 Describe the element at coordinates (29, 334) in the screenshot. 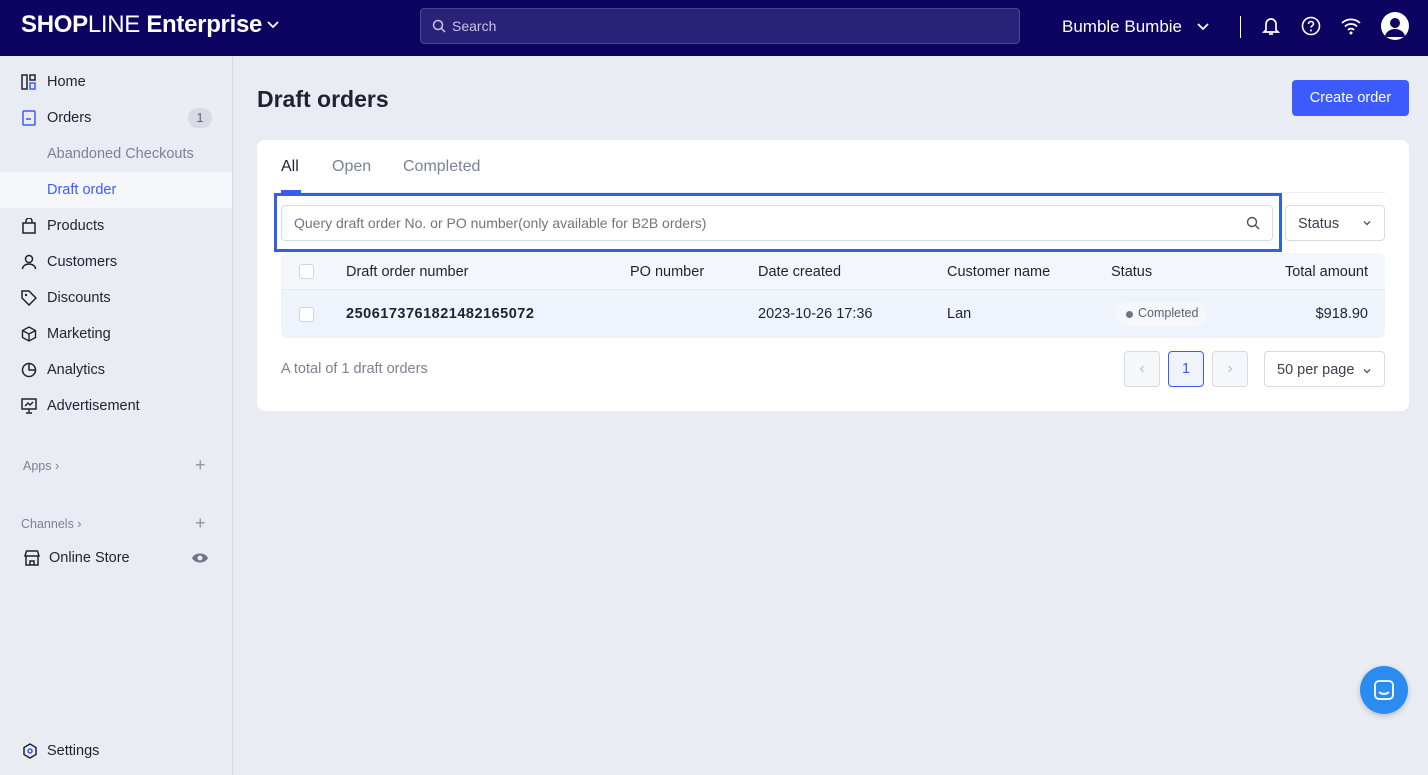

I see `cube-icon` at that location.